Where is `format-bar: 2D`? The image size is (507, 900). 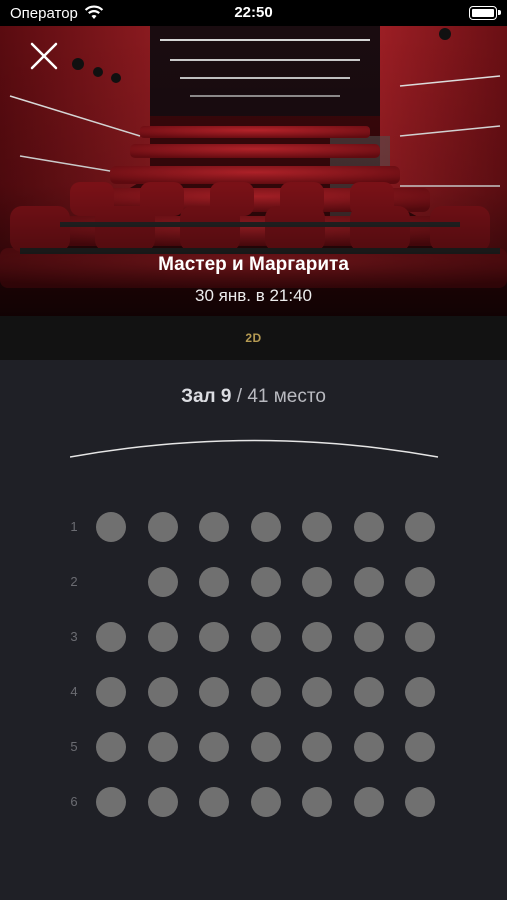 format-bar: 2D is located at coordinates (253, 338).